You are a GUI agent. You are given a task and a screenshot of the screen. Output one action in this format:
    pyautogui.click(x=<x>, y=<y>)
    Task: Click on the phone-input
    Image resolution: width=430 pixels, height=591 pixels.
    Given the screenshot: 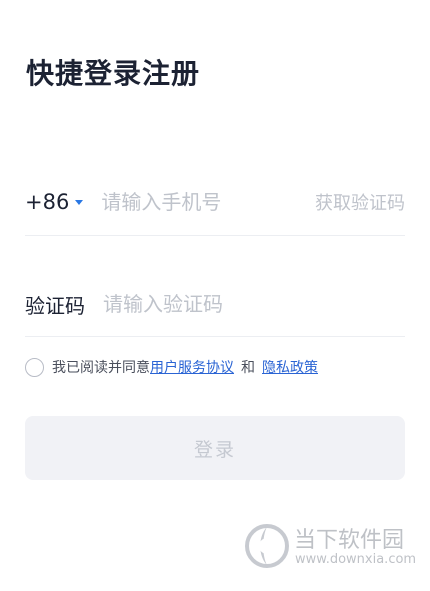 What is the action you would take?
    pyautogui.click(x=189, y=202)
    